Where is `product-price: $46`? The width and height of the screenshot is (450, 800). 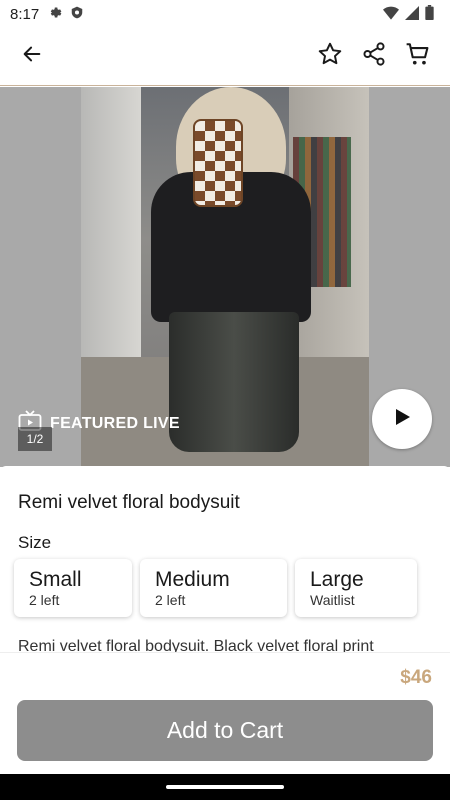
product-price: $46 is located at coordinates (416, 677).